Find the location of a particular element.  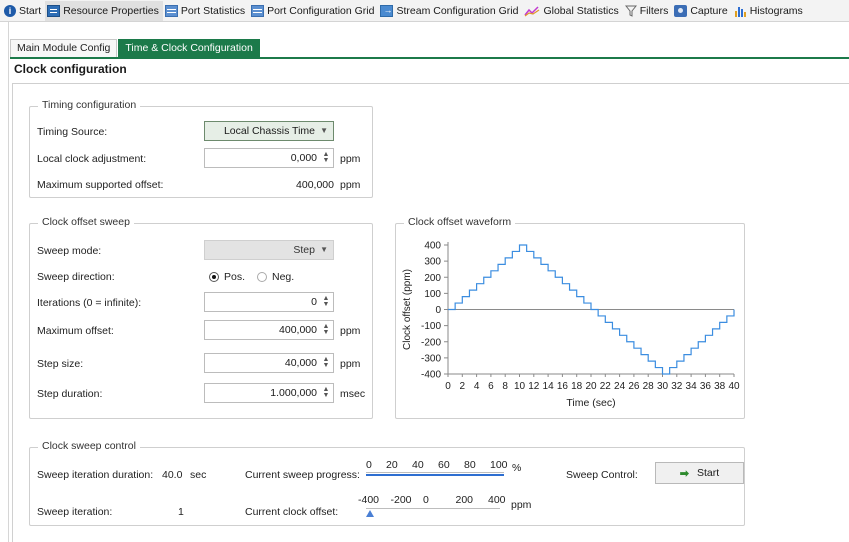

sweep-direction-label: Sweep direction: is located at coordinates (76, 277).